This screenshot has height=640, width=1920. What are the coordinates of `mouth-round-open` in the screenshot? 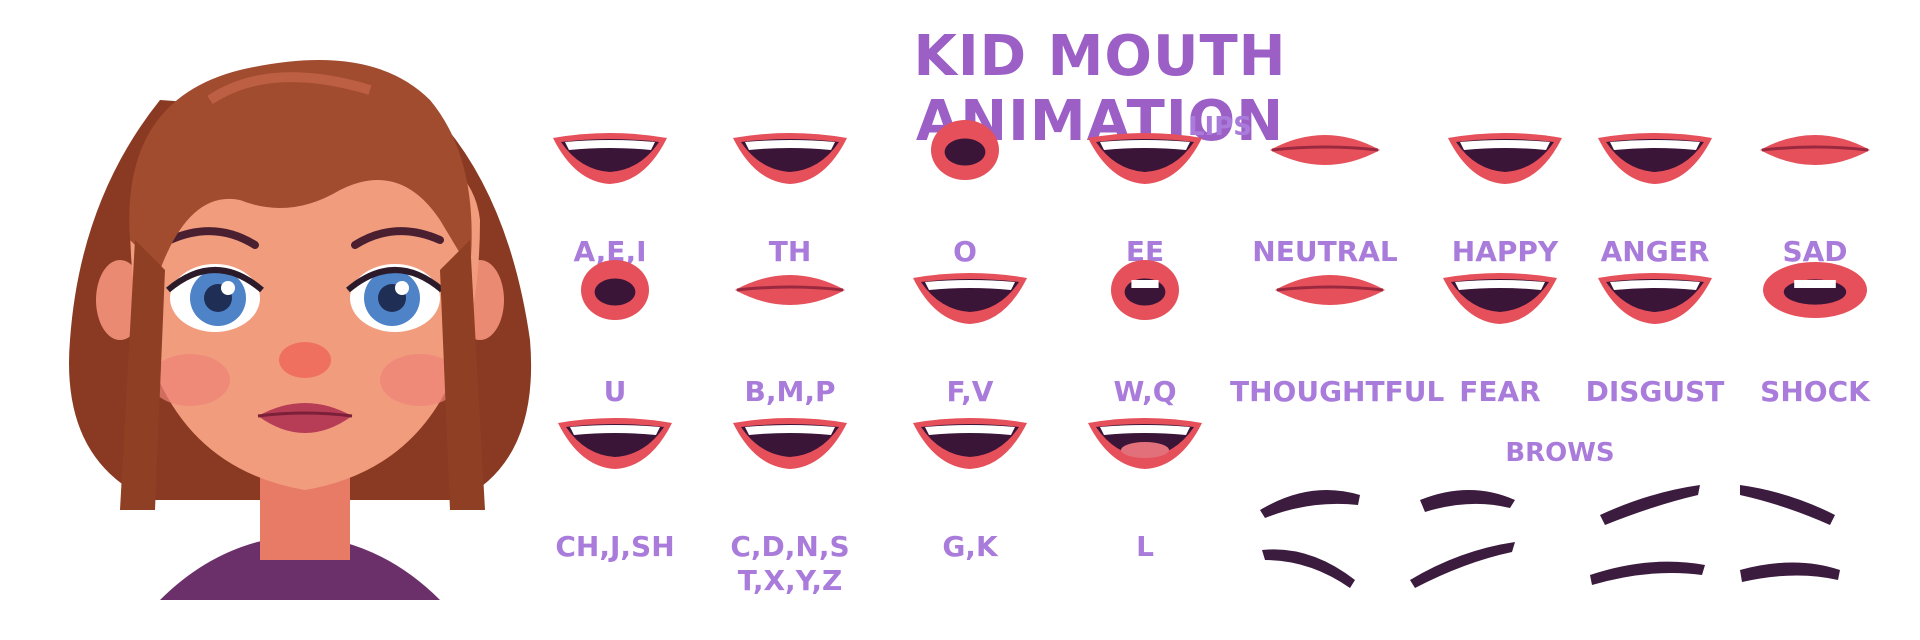 It's located at (965, 150).